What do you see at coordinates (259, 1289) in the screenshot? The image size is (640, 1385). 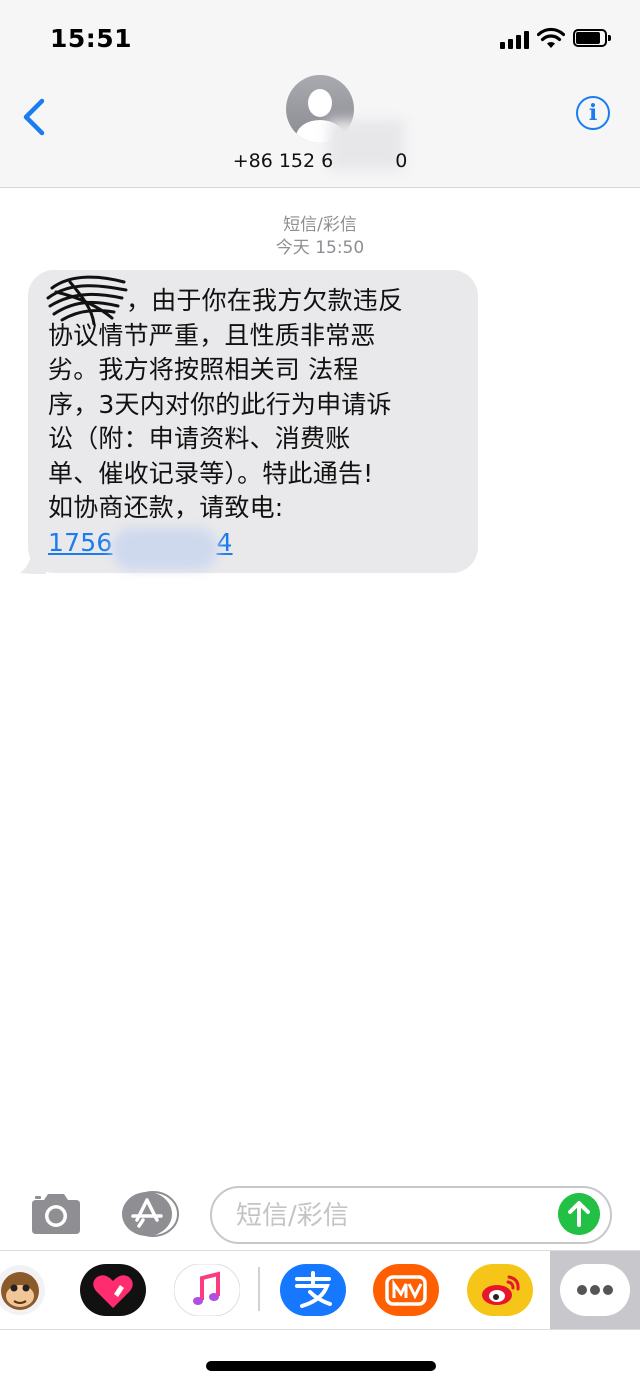 I see `drawer-separator` at bounding box center [259, 1289].